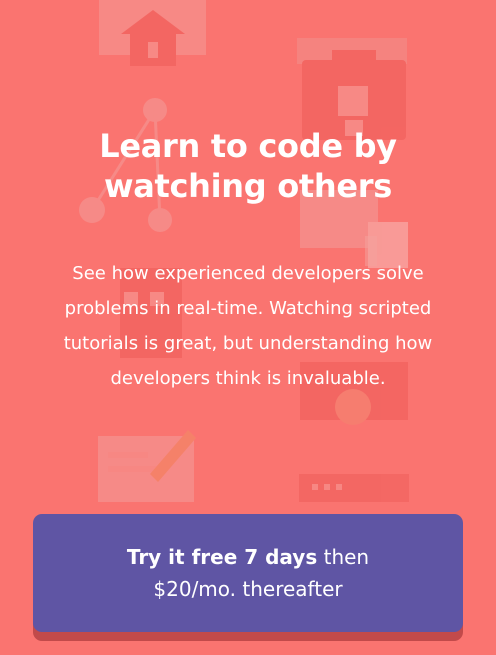 This screenshot has height=655, width=496. Describe the element at coordinates (343, 557) in the screenshot. I see `free-trial-then-text: then` at that location.